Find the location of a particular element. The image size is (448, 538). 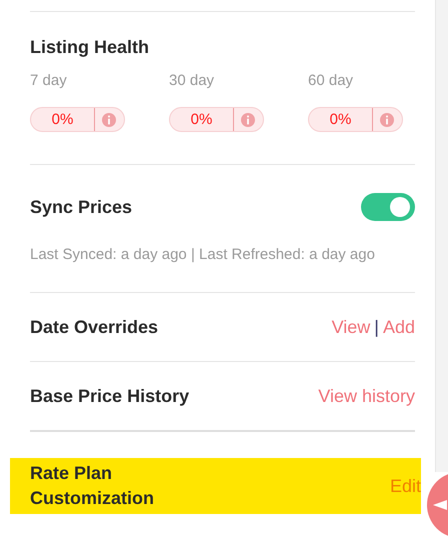

section-title: Listing Health is located at coordinates (90, 47).